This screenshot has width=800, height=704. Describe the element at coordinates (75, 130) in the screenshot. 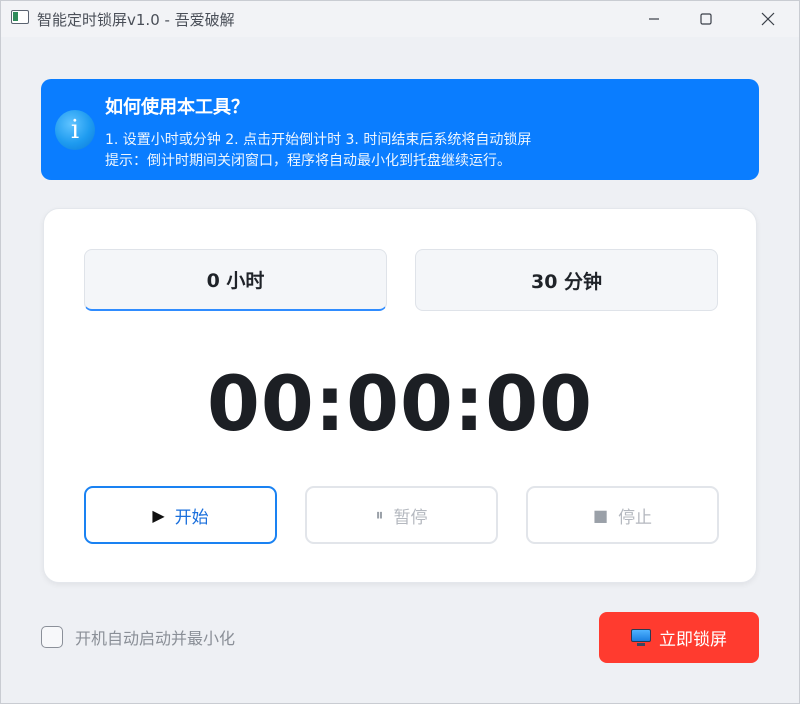

I see `info-icon: i` at that location.